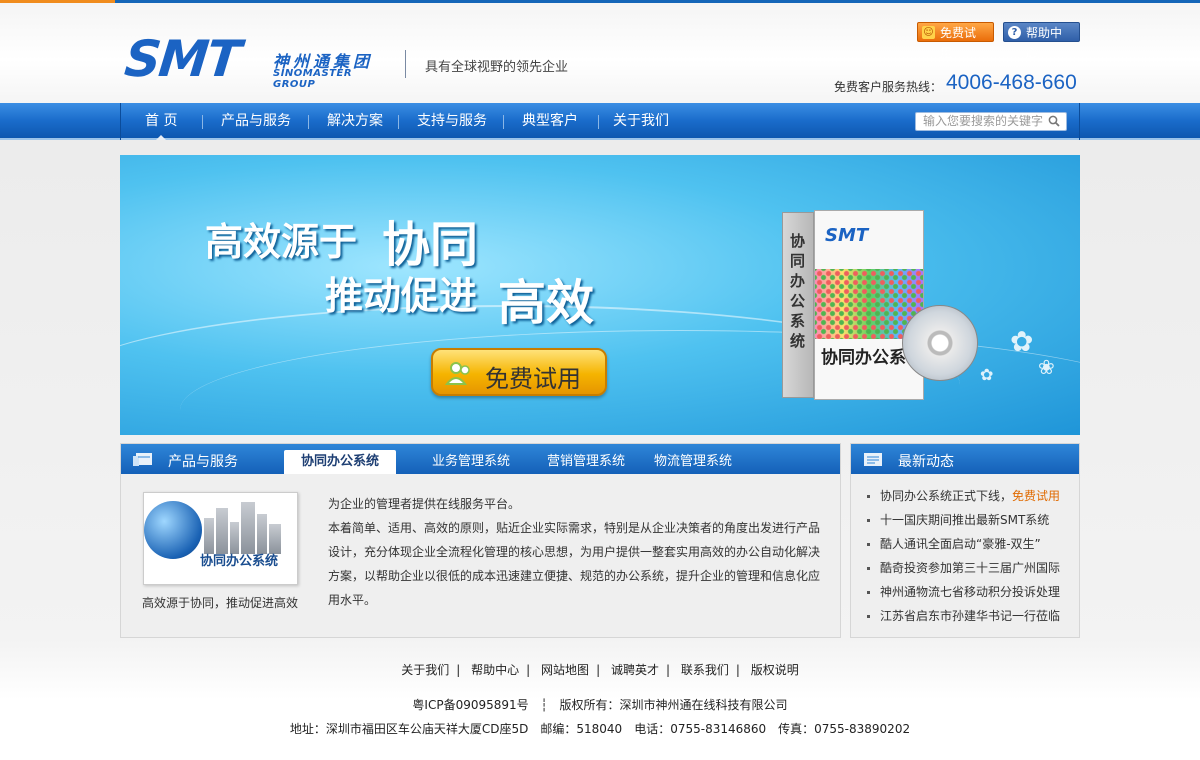  What do you see at coordinates (926, 462) in the screenshot?
I see `news-panel-title: 最新动态` at bounding box center [926, 462].